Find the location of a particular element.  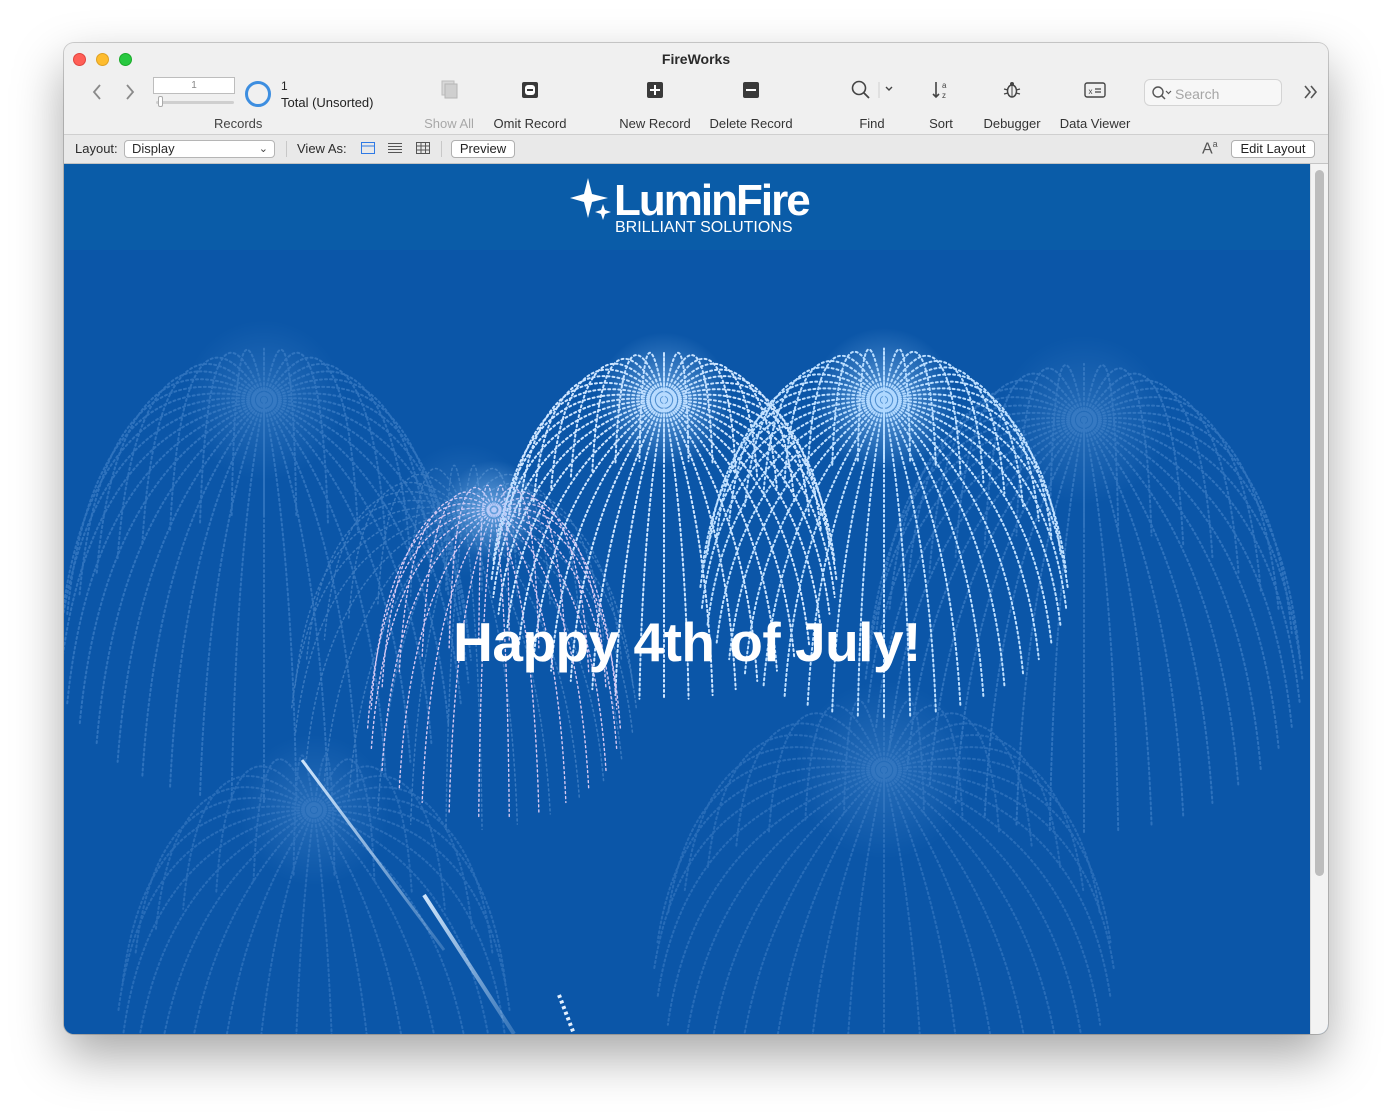

window-title: FireWorks is located at coordinates (696, 59).